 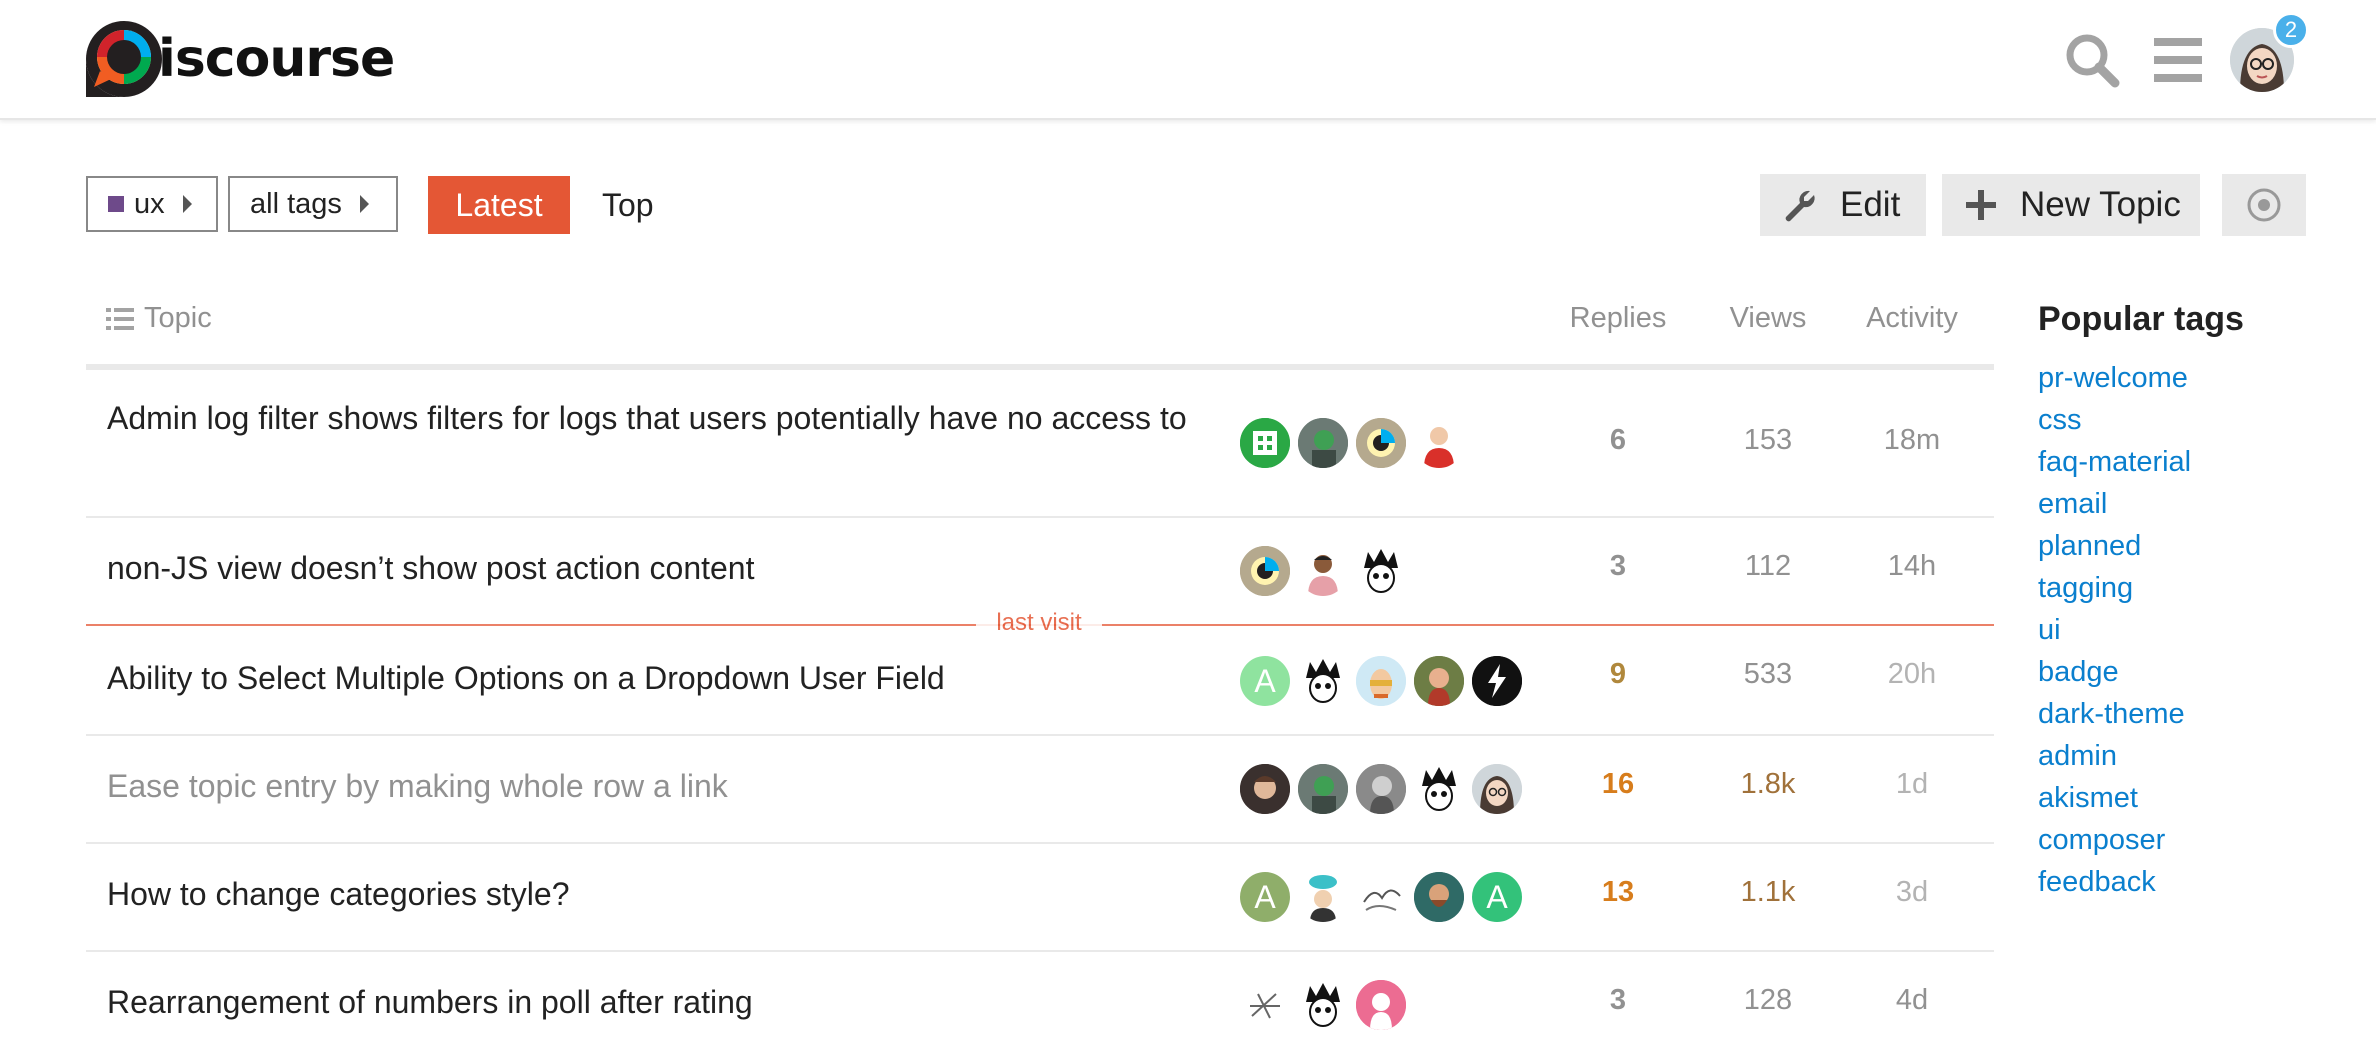 I want to click on wrench-icon, so click(x=1800, y=206).